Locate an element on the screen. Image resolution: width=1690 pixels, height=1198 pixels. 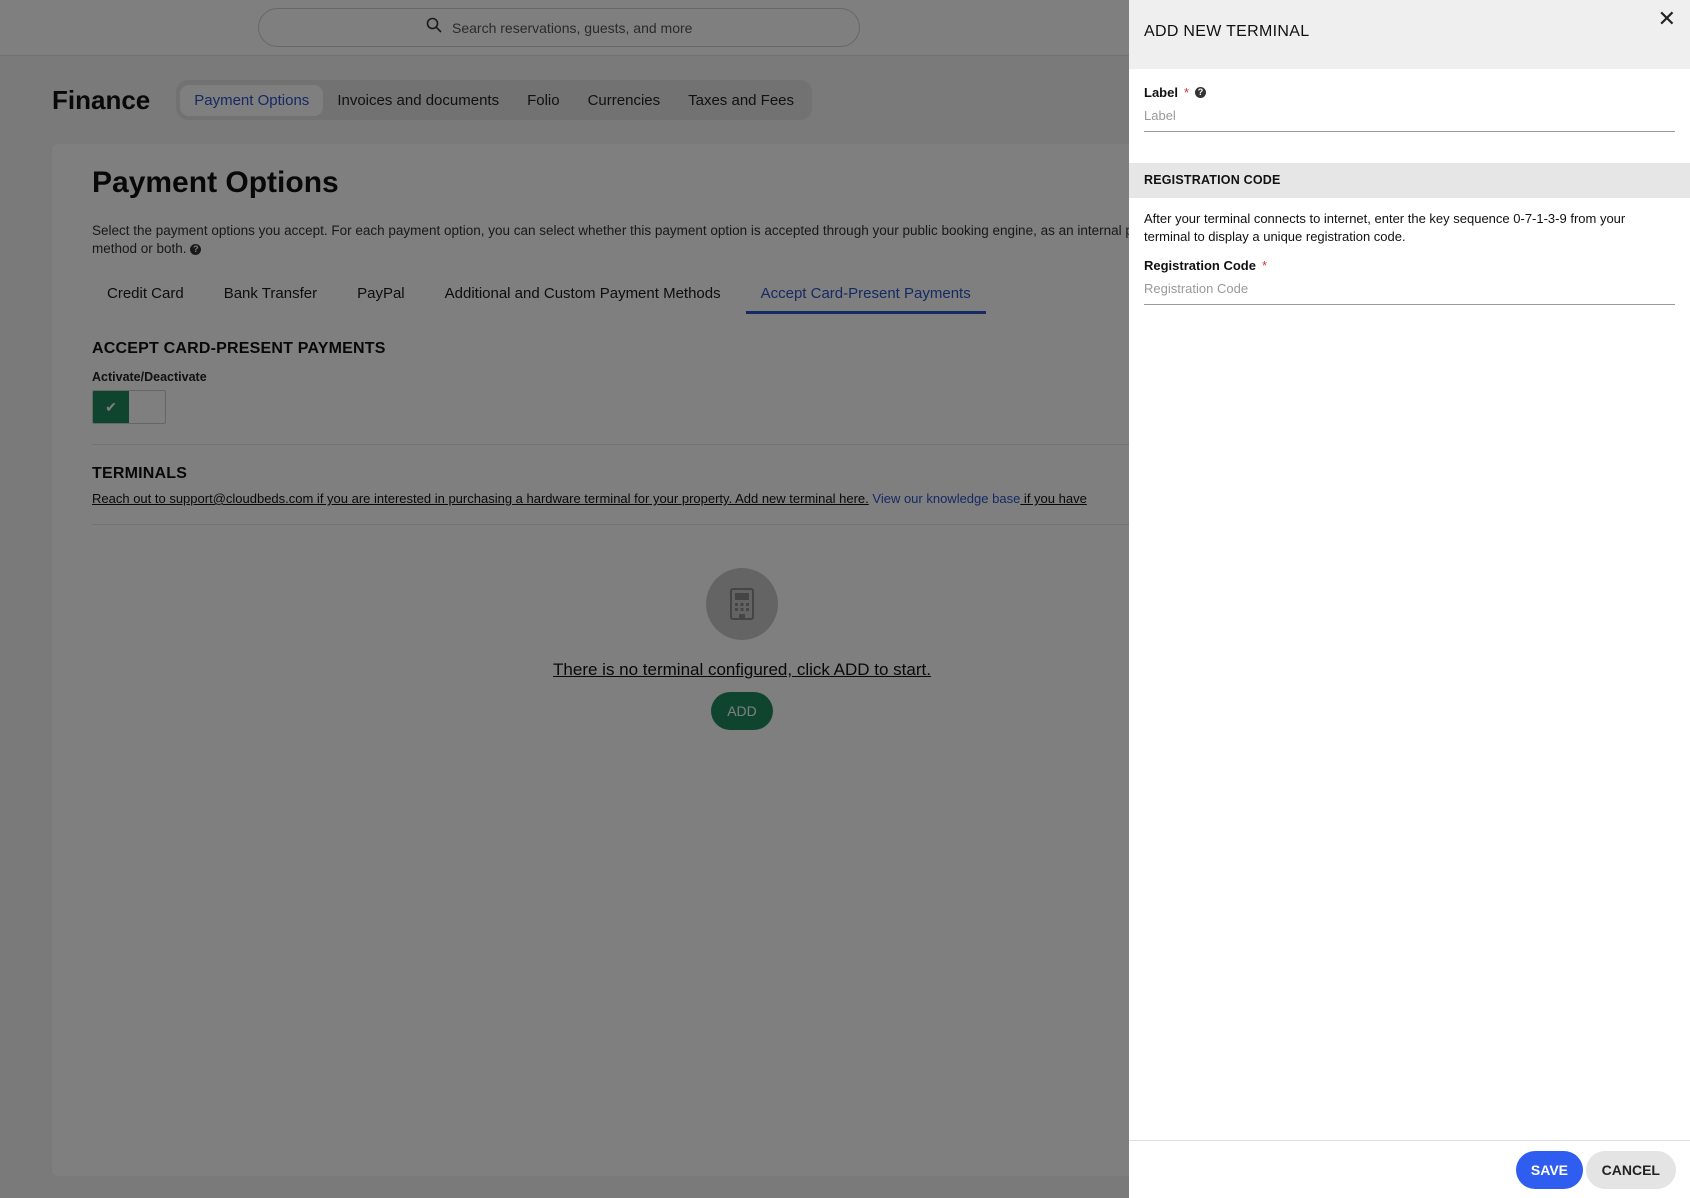
label-field-text: Label is located at coordinates (1161, 92).